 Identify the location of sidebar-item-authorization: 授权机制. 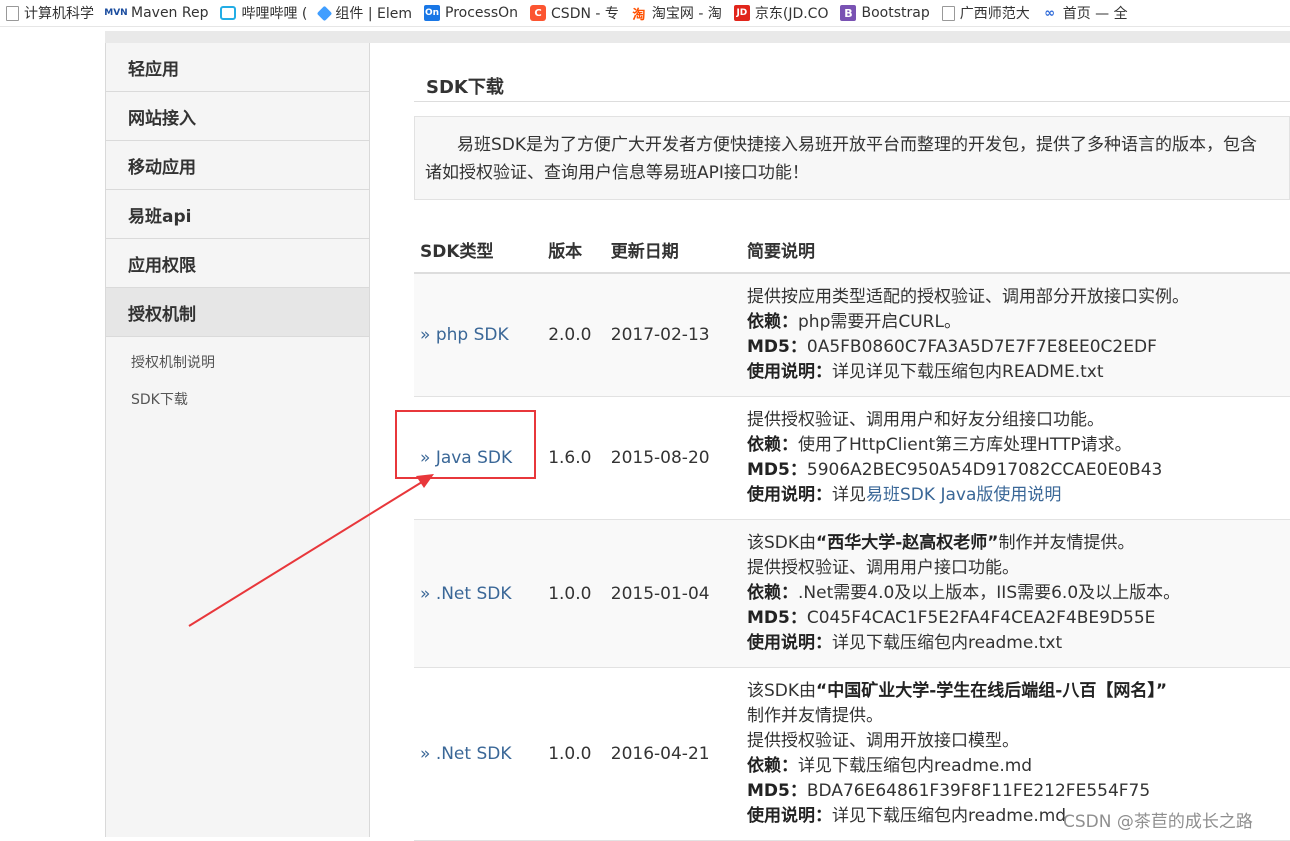
(237, 312).